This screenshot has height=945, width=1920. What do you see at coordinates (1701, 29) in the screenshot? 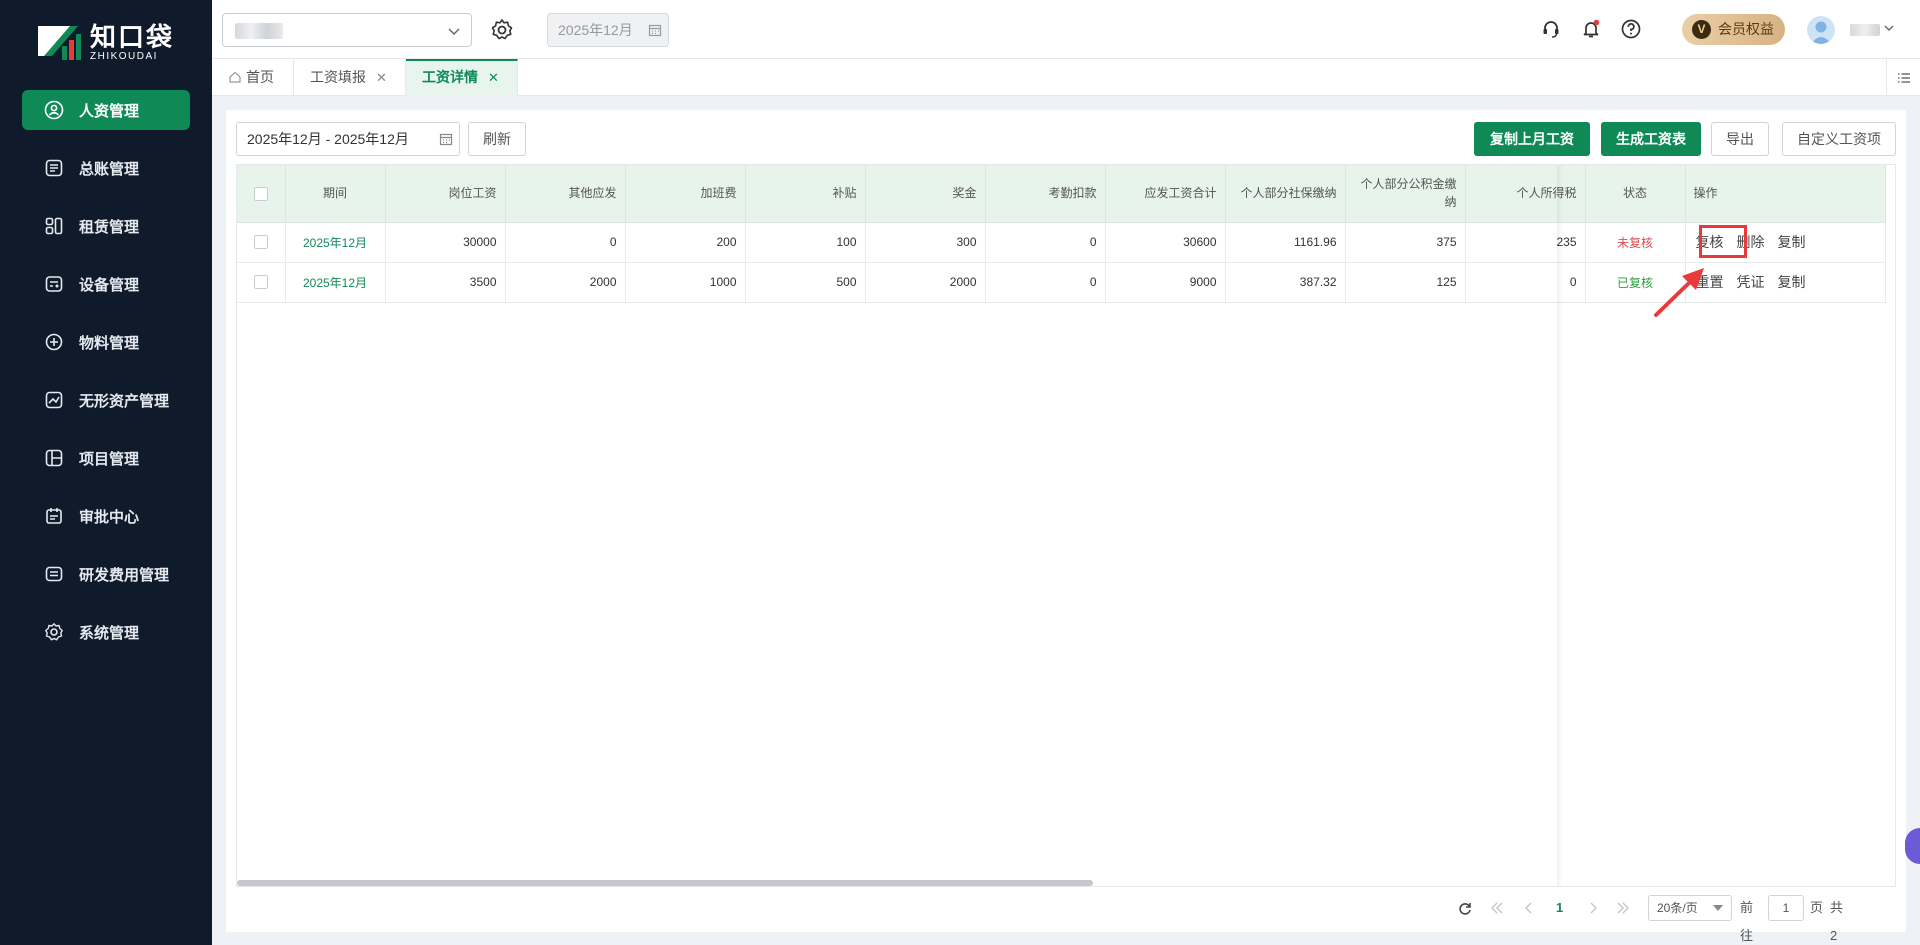
I see `vip-badge-icon: V` at bounding box center [1701, 29].